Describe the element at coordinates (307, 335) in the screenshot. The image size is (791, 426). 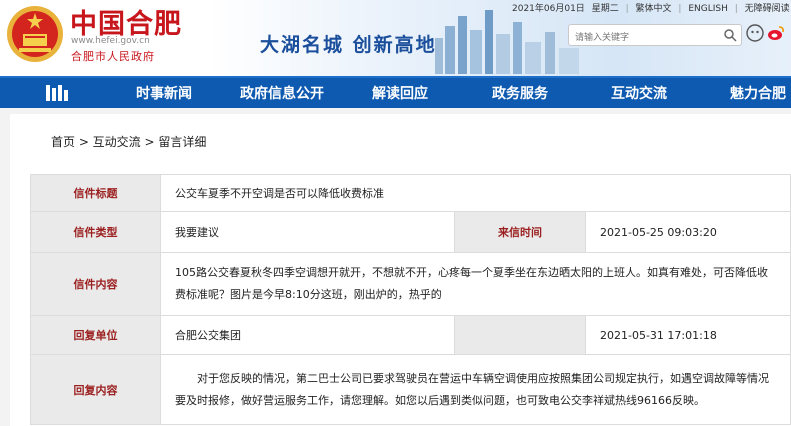
I see `unit-value: 合肥公交集团` at that location.